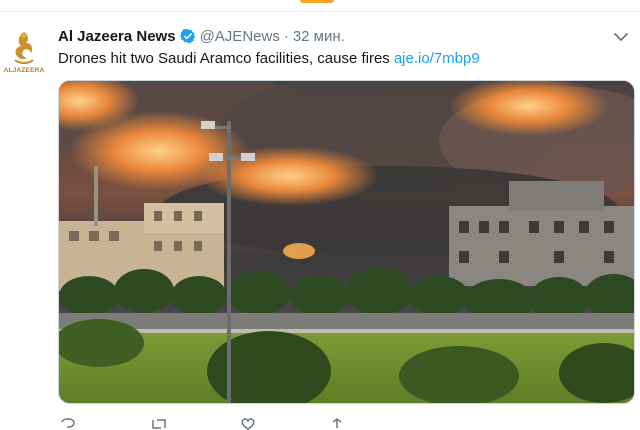 This screenshot has width=640, height=430. Describe the element at coordinates (240, 36) in the screenshot. I see `user-handle: @AJENews` at that location.